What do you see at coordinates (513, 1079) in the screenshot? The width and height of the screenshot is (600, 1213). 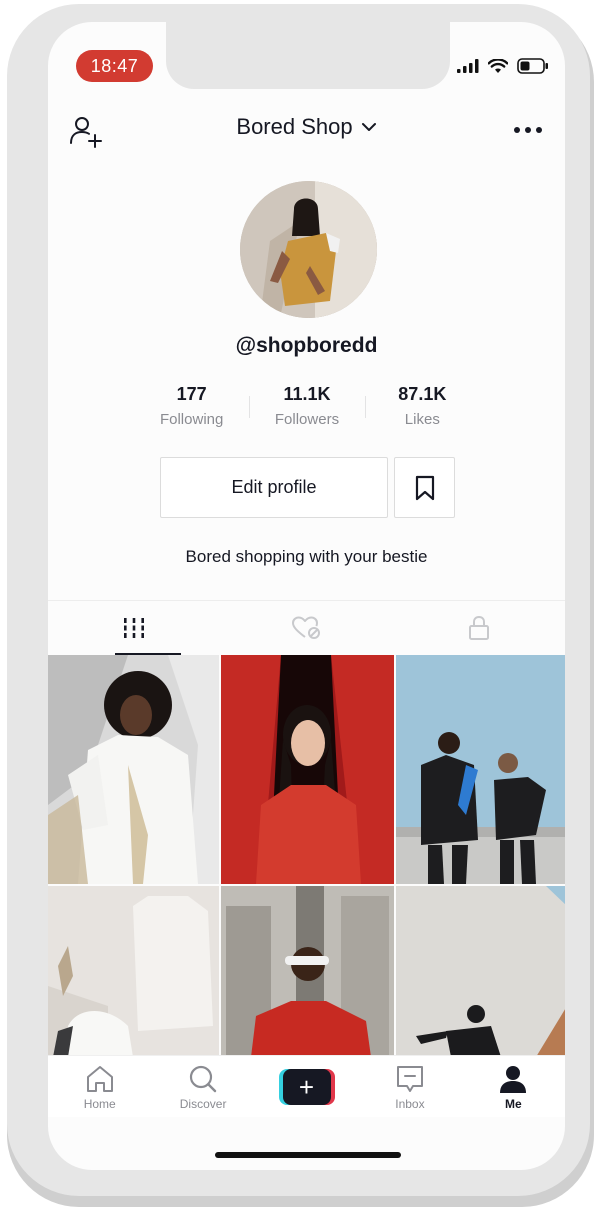 I see `person-icon` at bounding box center [513, 1079].